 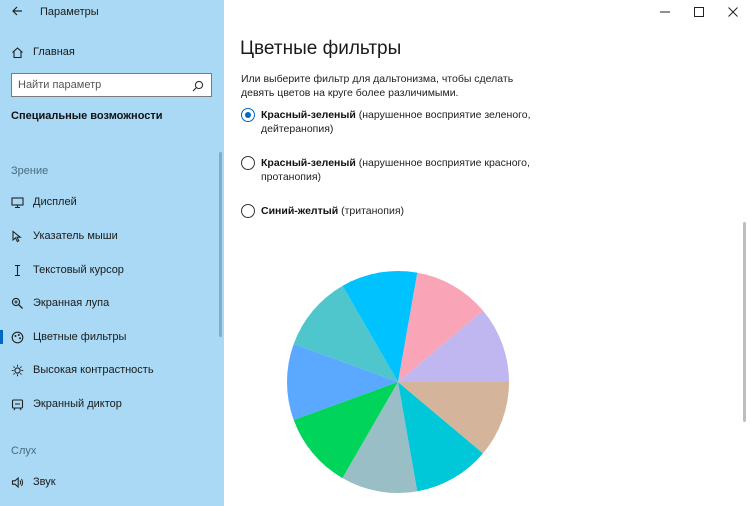 I want to click on sidebar-item-narrator: Экранный диктор, so click(x=112, y=404).